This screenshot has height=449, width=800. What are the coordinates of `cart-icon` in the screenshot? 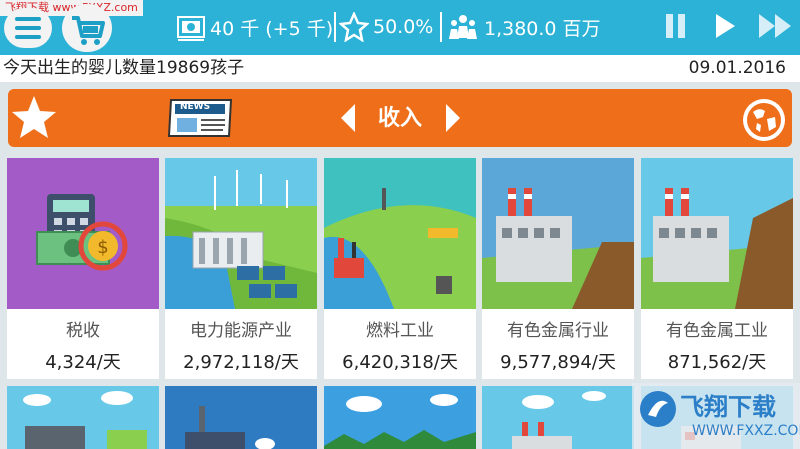 It's located at (88, 30).